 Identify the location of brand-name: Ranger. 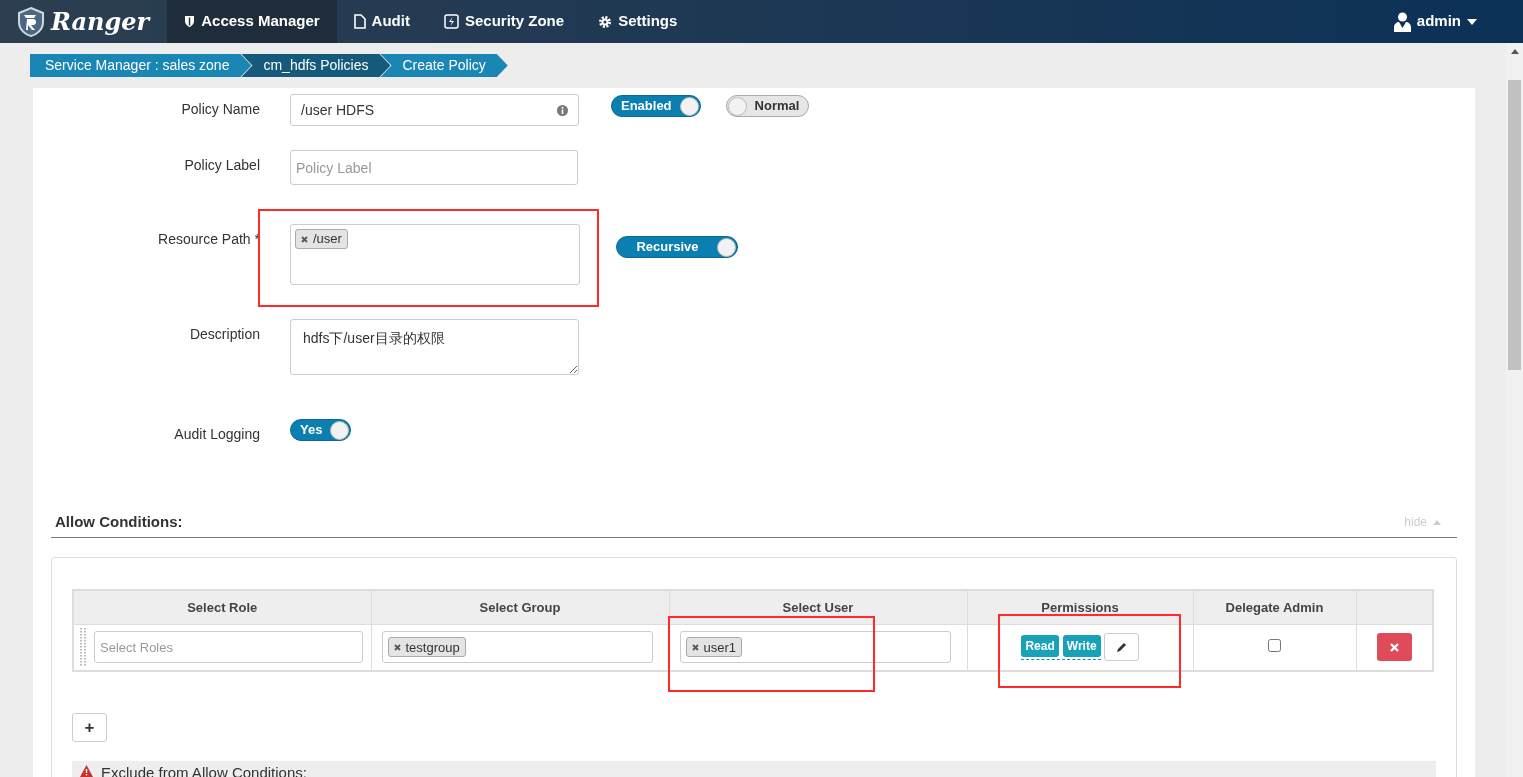
(100, 21).